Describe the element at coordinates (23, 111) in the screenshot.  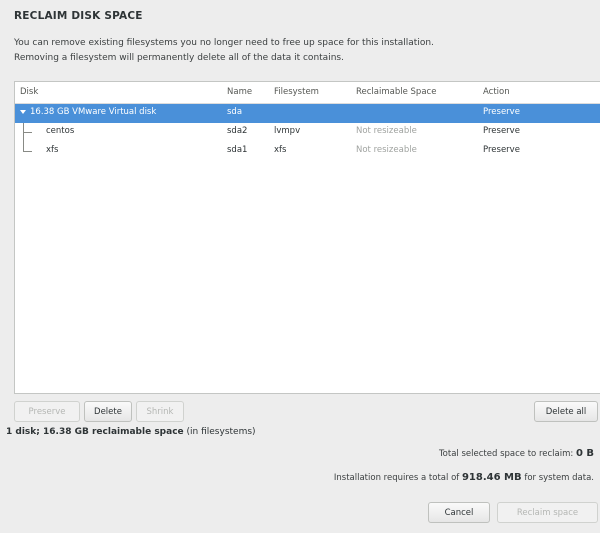
I see `chevron-down-icon` at that location.